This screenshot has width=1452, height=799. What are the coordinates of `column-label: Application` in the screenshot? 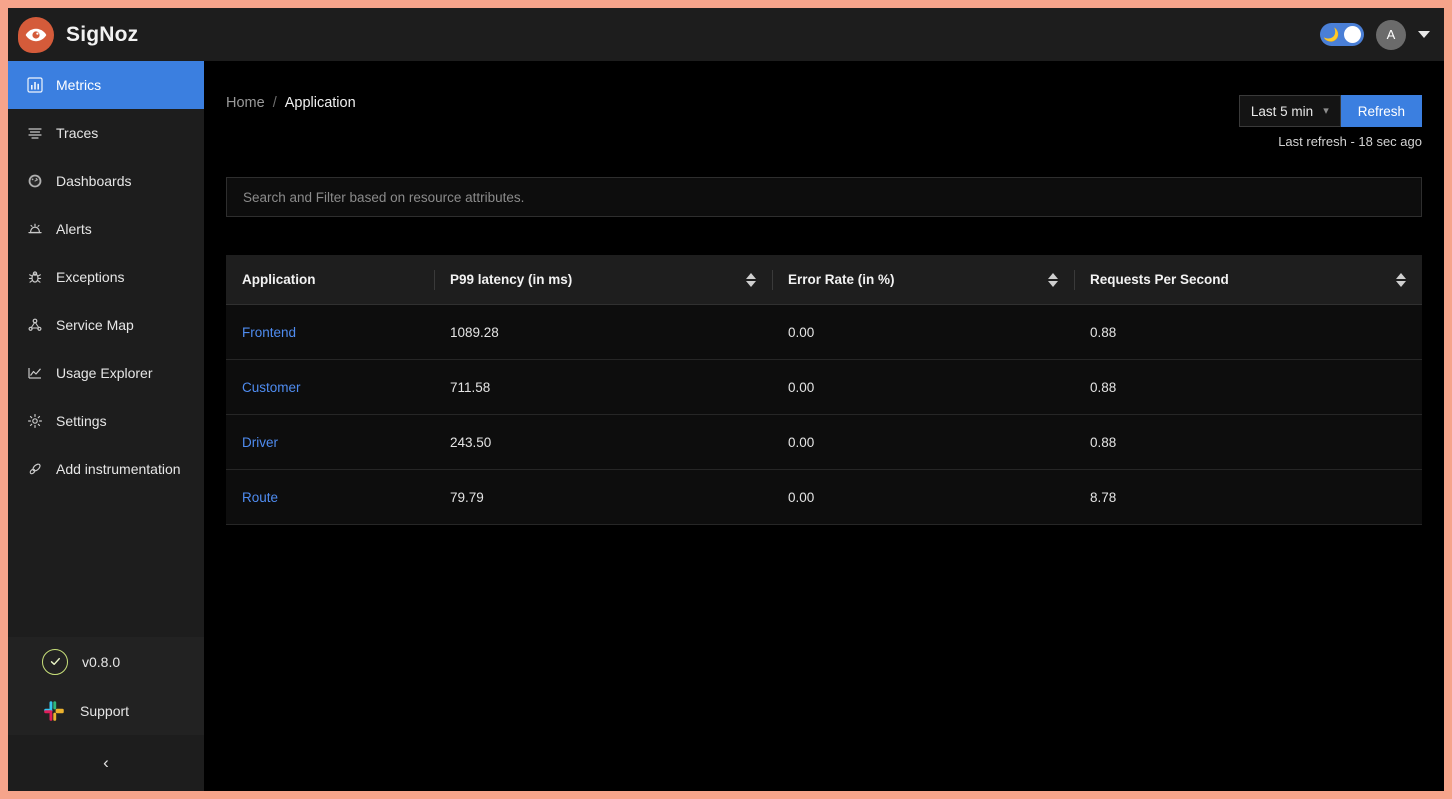 It's located at (279, 279).